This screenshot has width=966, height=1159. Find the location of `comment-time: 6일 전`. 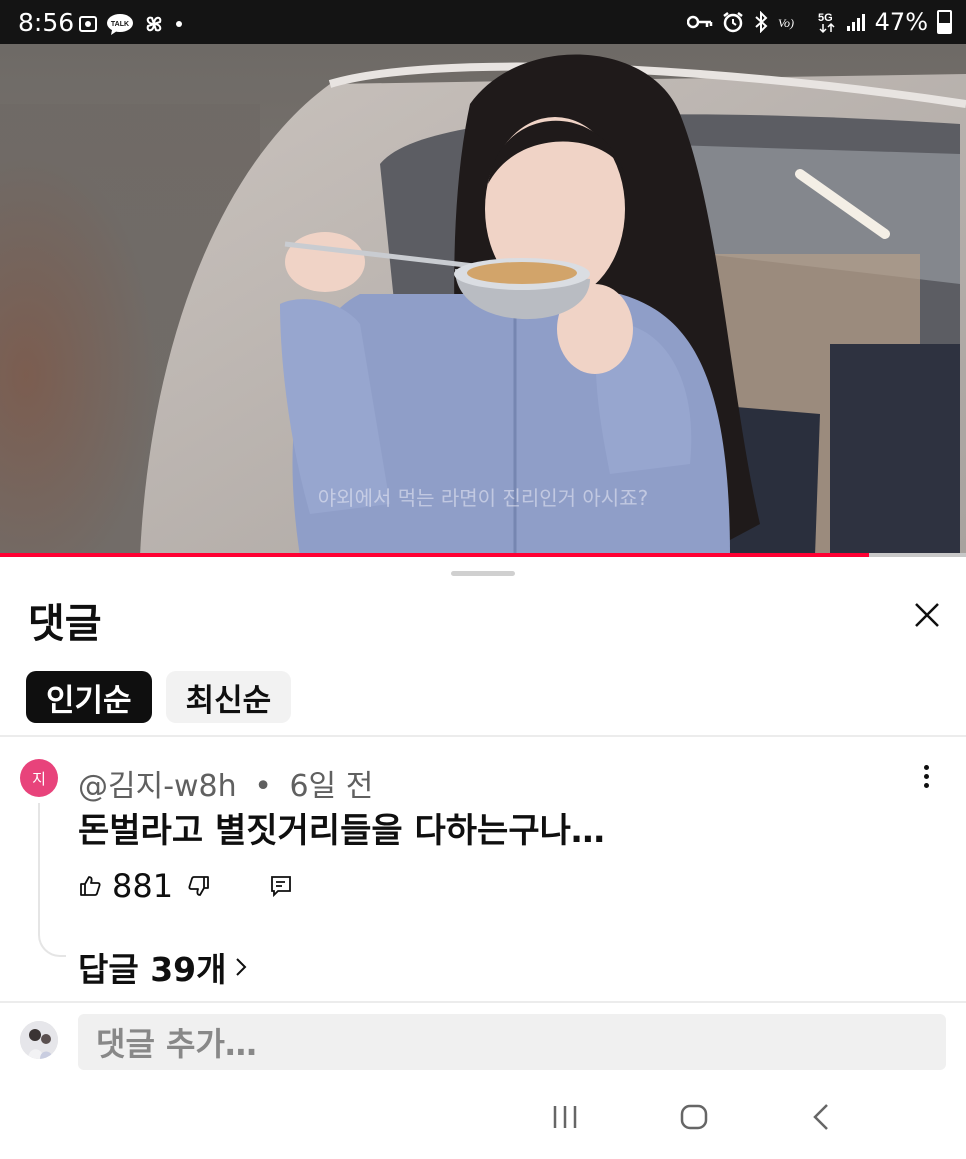

comment-time: 6일 전 is located at coordinates (331, 786).